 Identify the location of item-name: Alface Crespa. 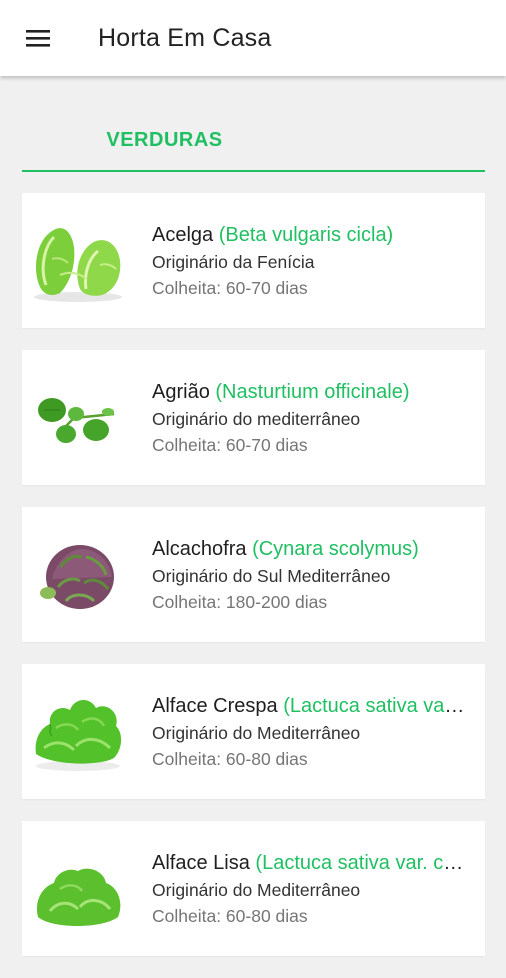
(215, 706).